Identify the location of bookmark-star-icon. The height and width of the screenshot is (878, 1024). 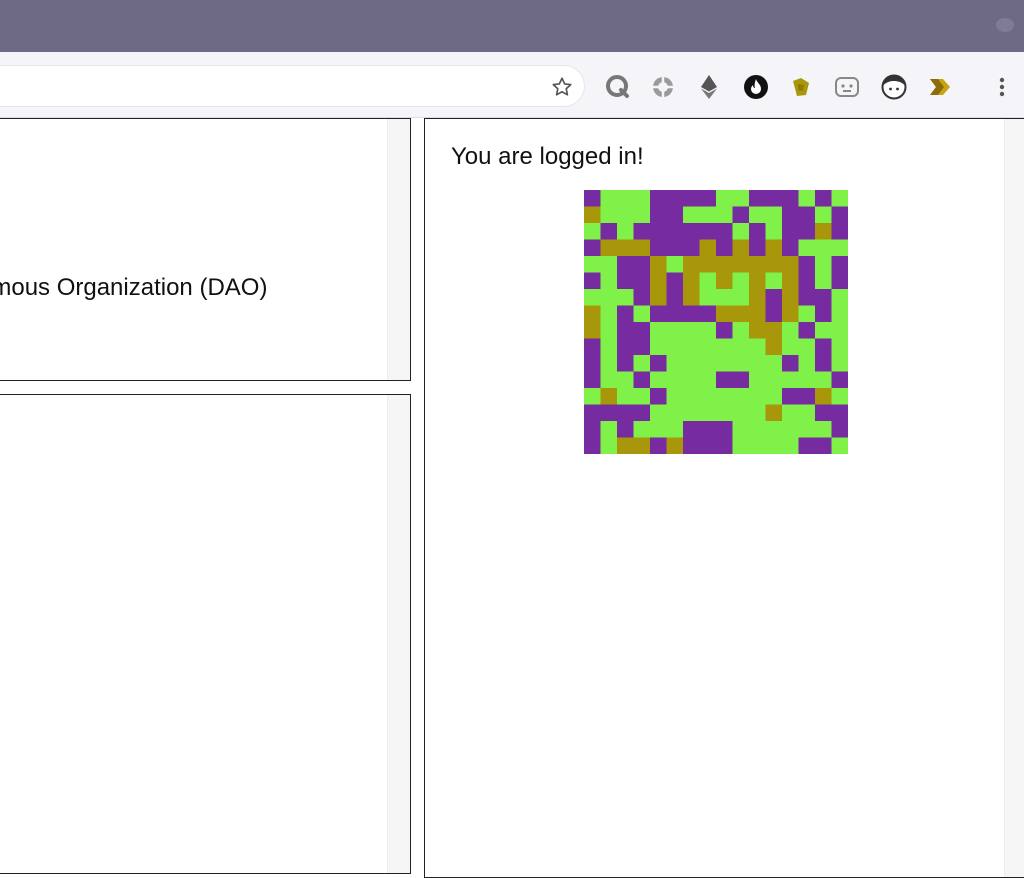
(562, 87).